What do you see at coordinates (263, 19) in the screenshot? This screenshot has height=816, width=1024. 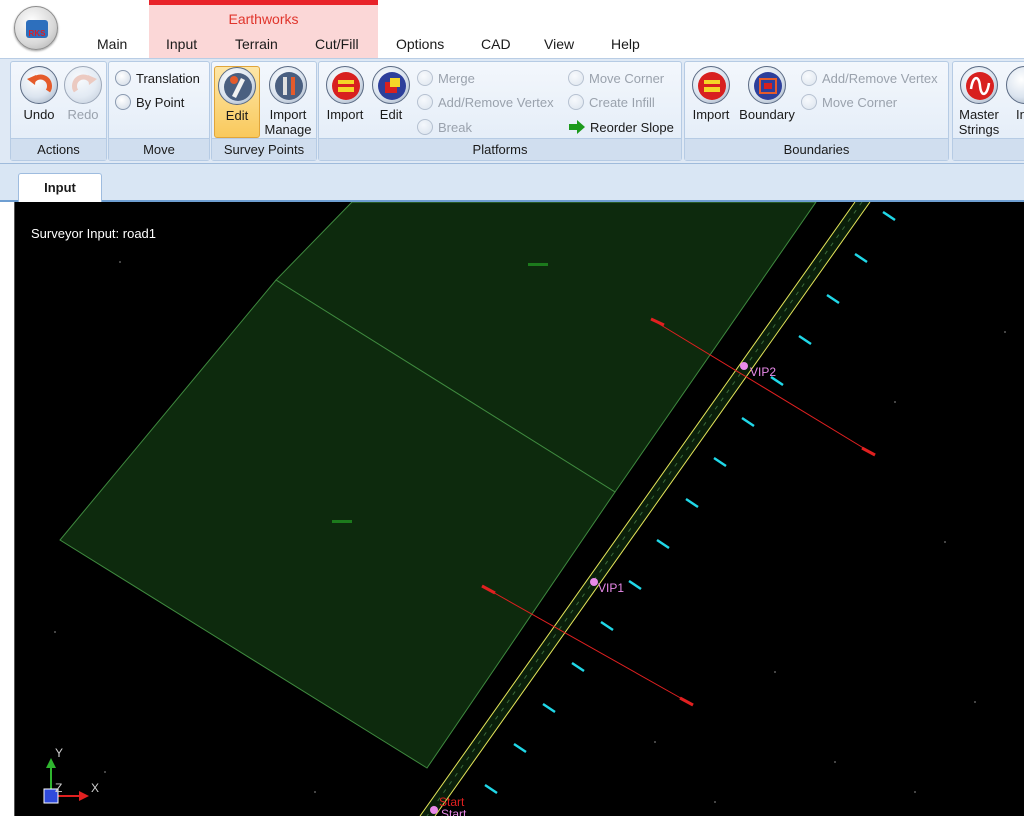 I see `context-group-label: Earthworks` at bounding box center [263, 19].